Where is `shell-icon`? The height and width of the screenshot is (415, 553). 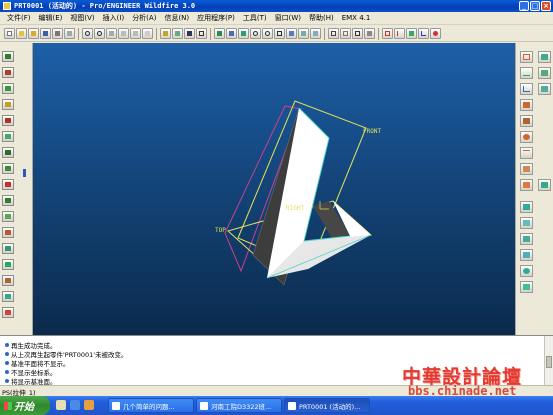
shell-icon is located at coordinates (8, 136).